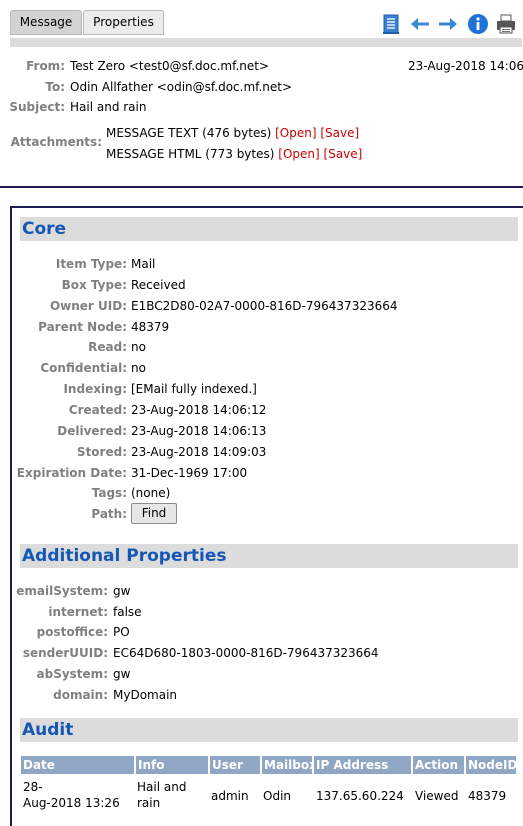  What do you see at coordinates (262, 493) in the screenshot?
I see `core-property-row: Tags: (none)` at bounding box center [262, 493].